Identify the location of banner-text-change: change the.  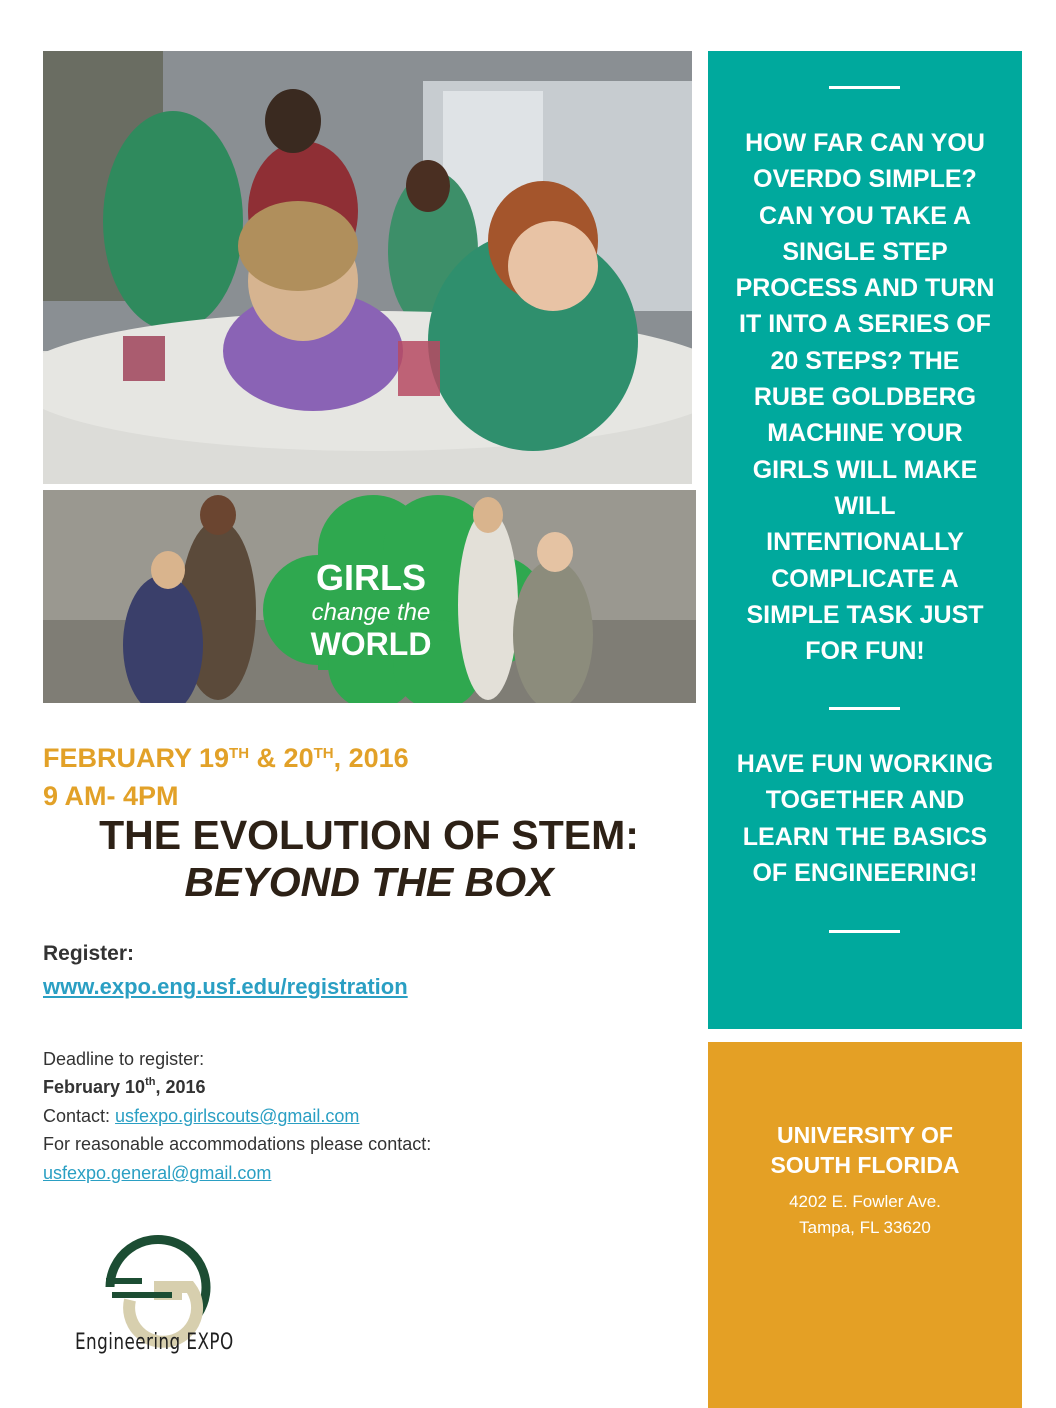
(371, 612).